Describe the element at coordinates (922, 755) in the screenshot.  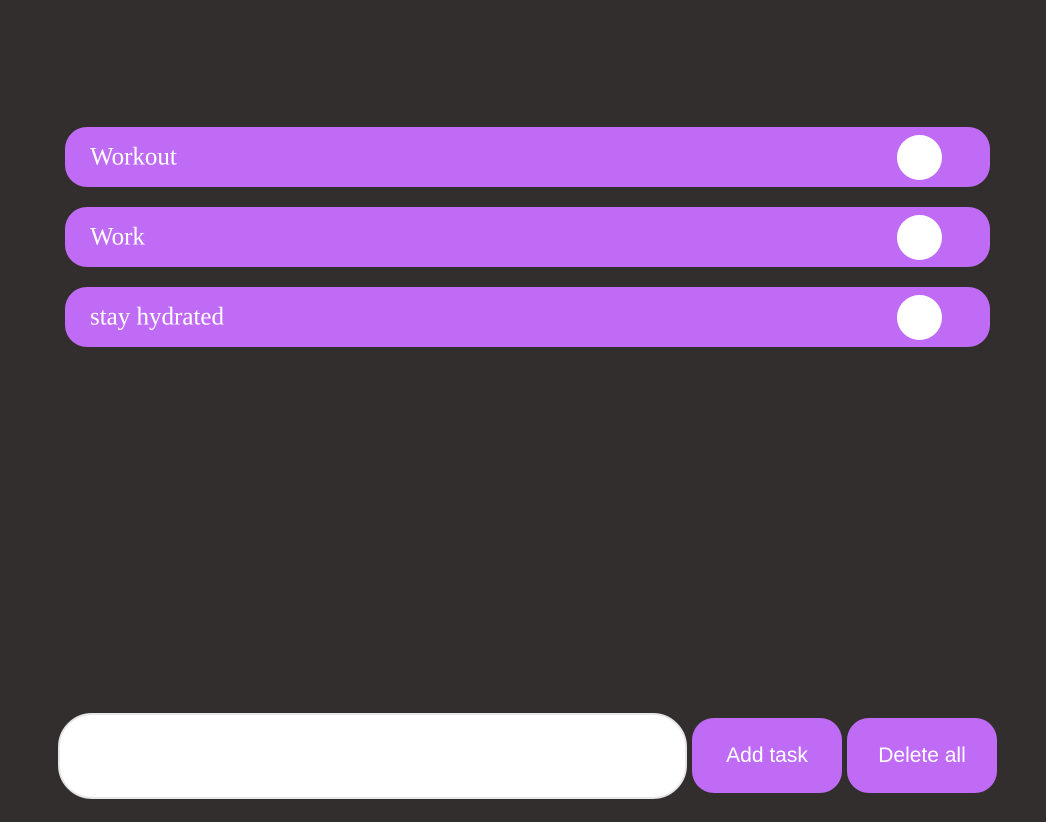
I see `delete-all-button: Delete all` at that location.